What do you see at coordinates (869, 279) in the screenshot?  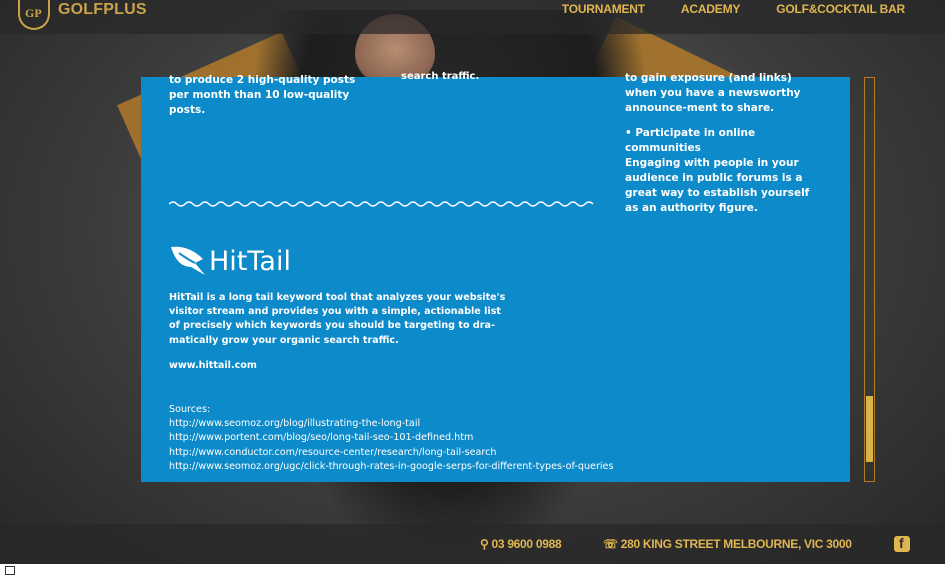 I see `scrollbar-track` at bounding box center [869, 279].